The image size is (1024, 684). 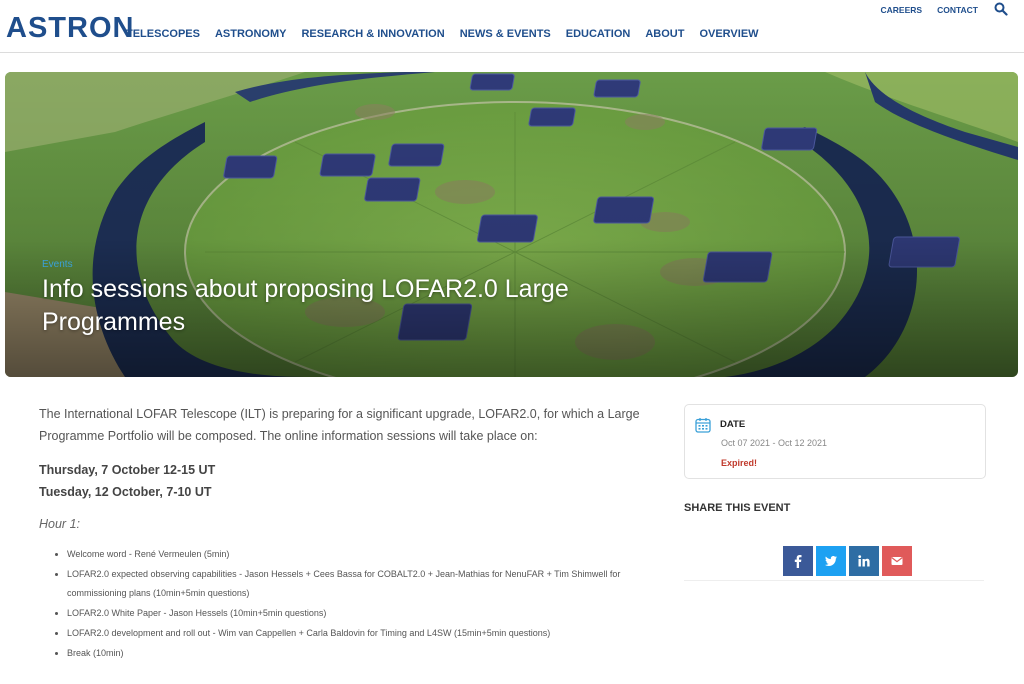 What do you see at coordinates (957, 10) in the screenshot?
I see `nav-contact: CONTACT` at bounding box center [957, 10].